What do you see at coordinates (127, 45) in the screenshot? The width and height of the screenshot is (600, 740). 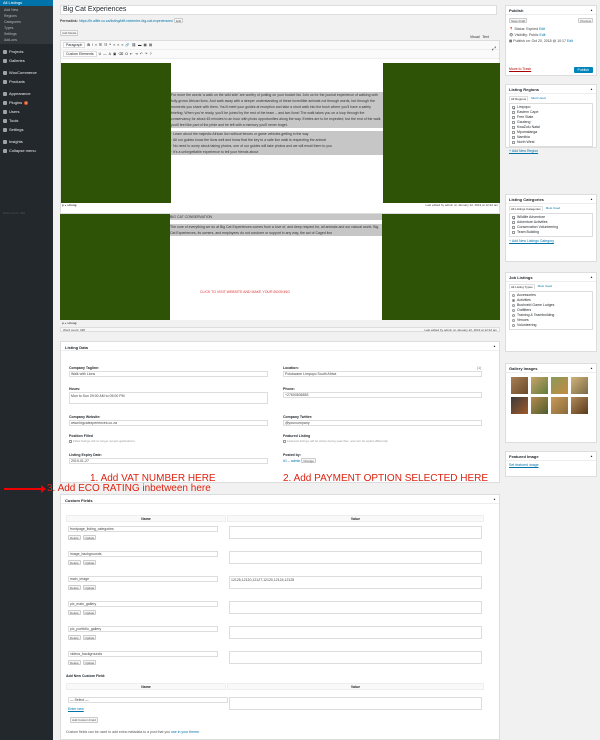 I see `link-icon: 🔗` at bounding box center [127, 45].